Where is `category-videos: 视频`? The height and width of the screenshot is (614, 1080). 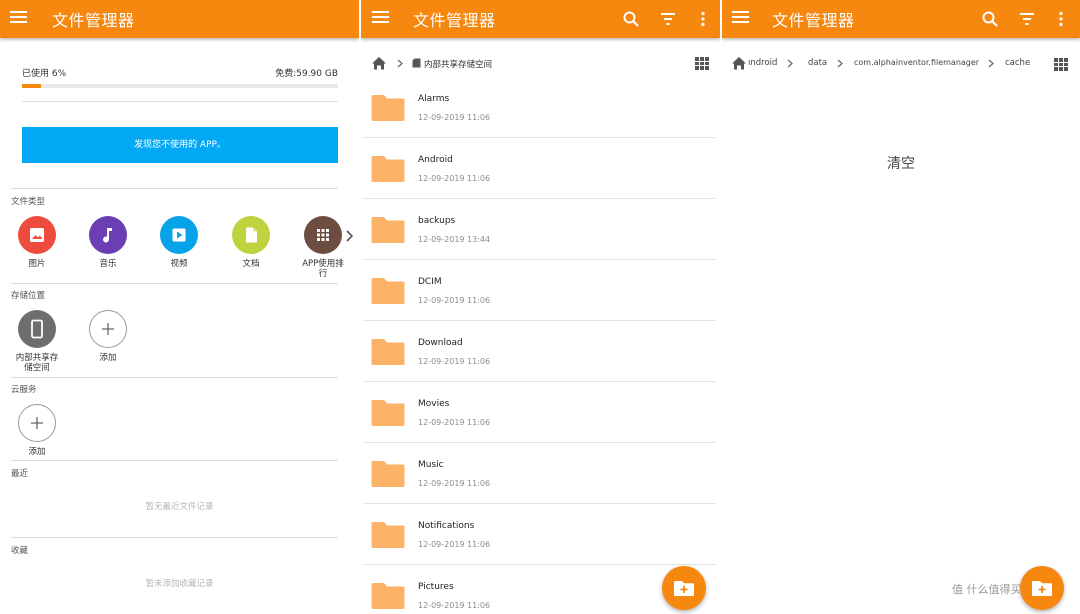 category-videos: 视频 is located at coordinates (179, 242).